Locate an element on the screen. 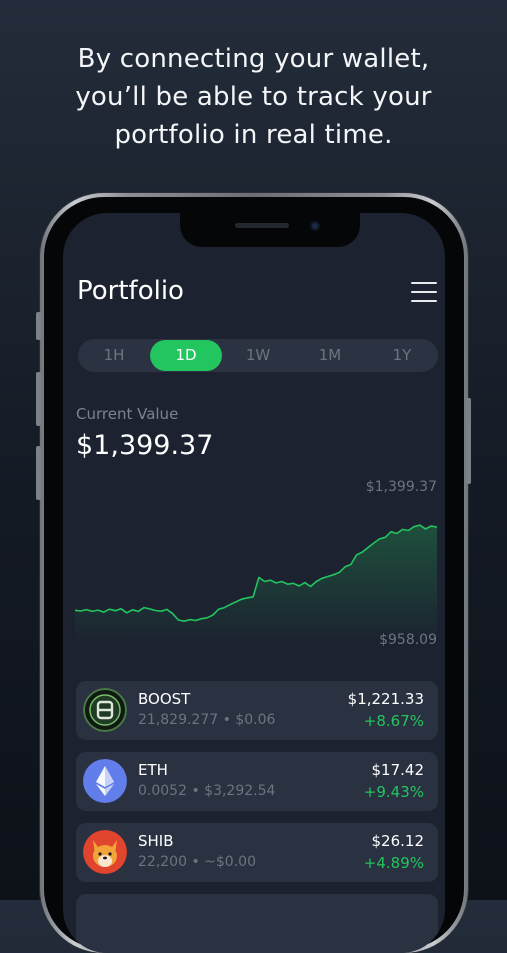  phone-volume-up is located at coordinates (38, 399).